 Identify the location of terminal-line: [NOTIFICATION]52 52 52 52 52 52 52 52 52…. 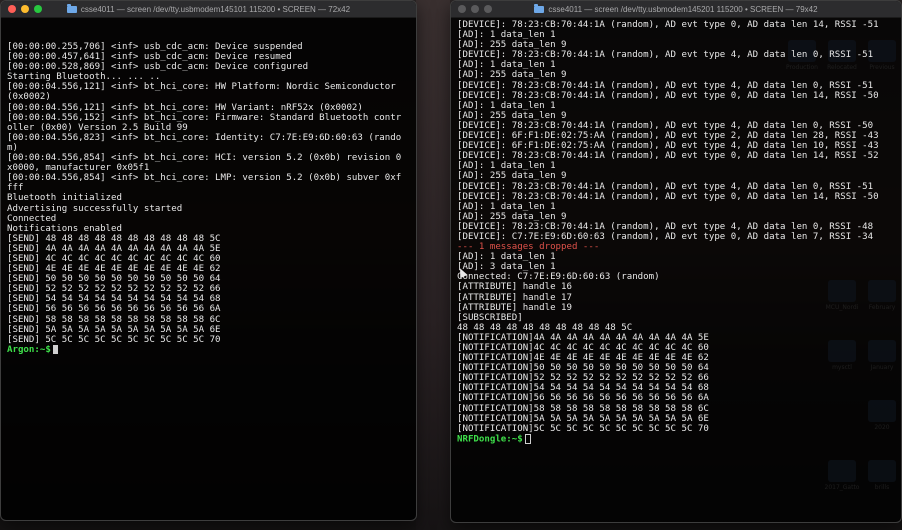
(583, 378).